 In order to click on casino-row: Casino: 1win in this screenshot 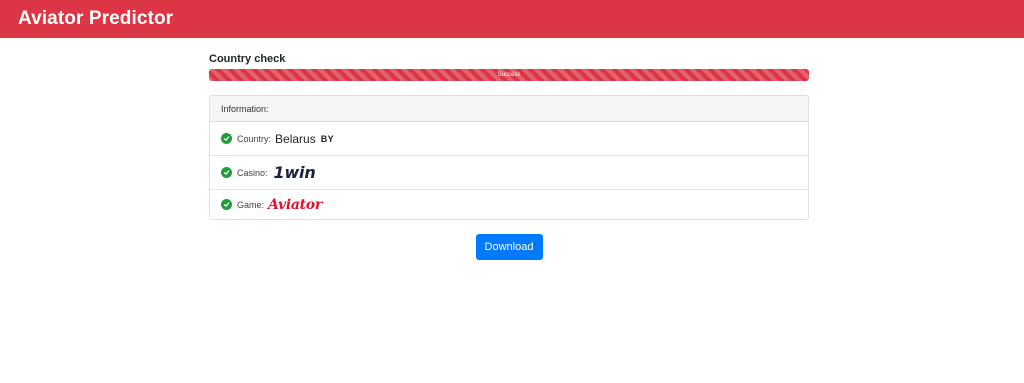, I will do `click(509, 173)`.